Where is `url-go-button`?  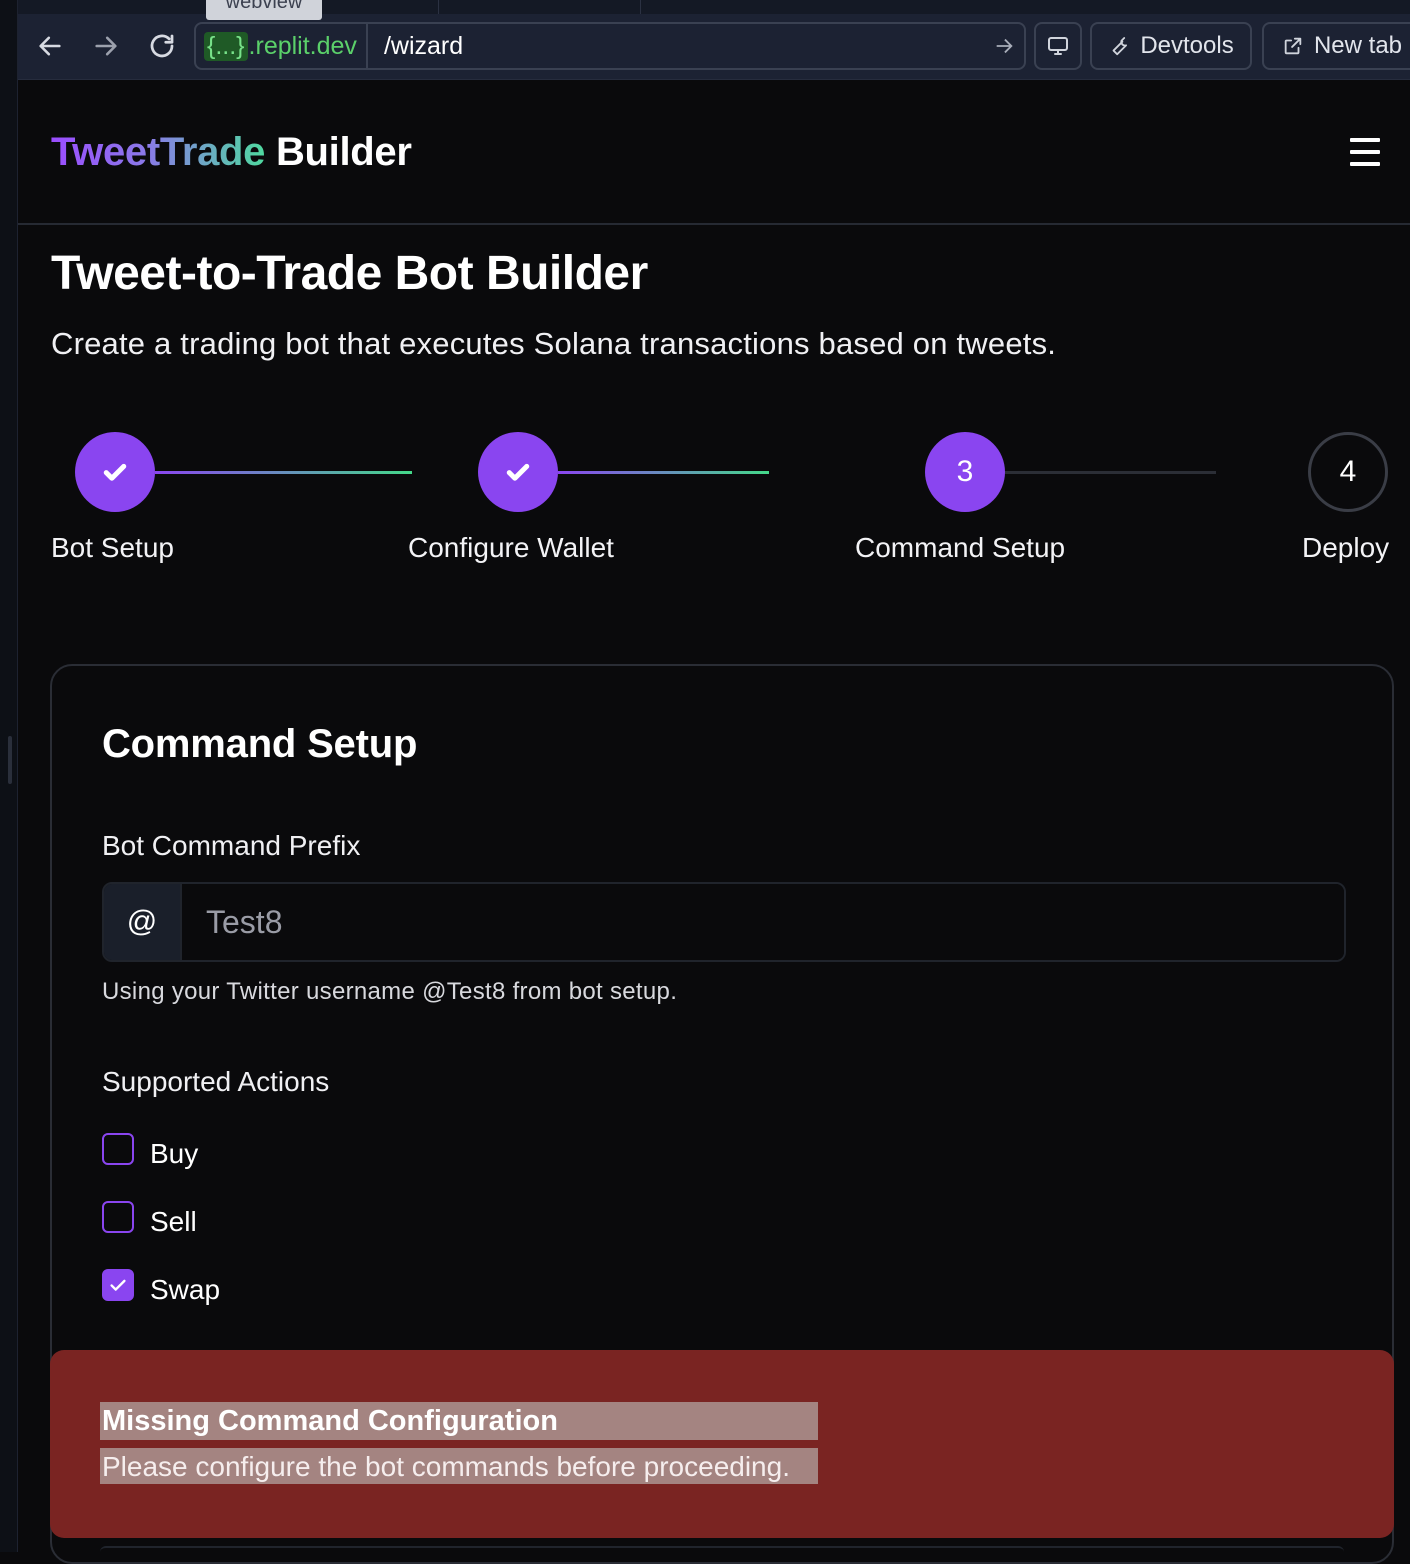
url-go-button is located at coordinates (1004, 46).